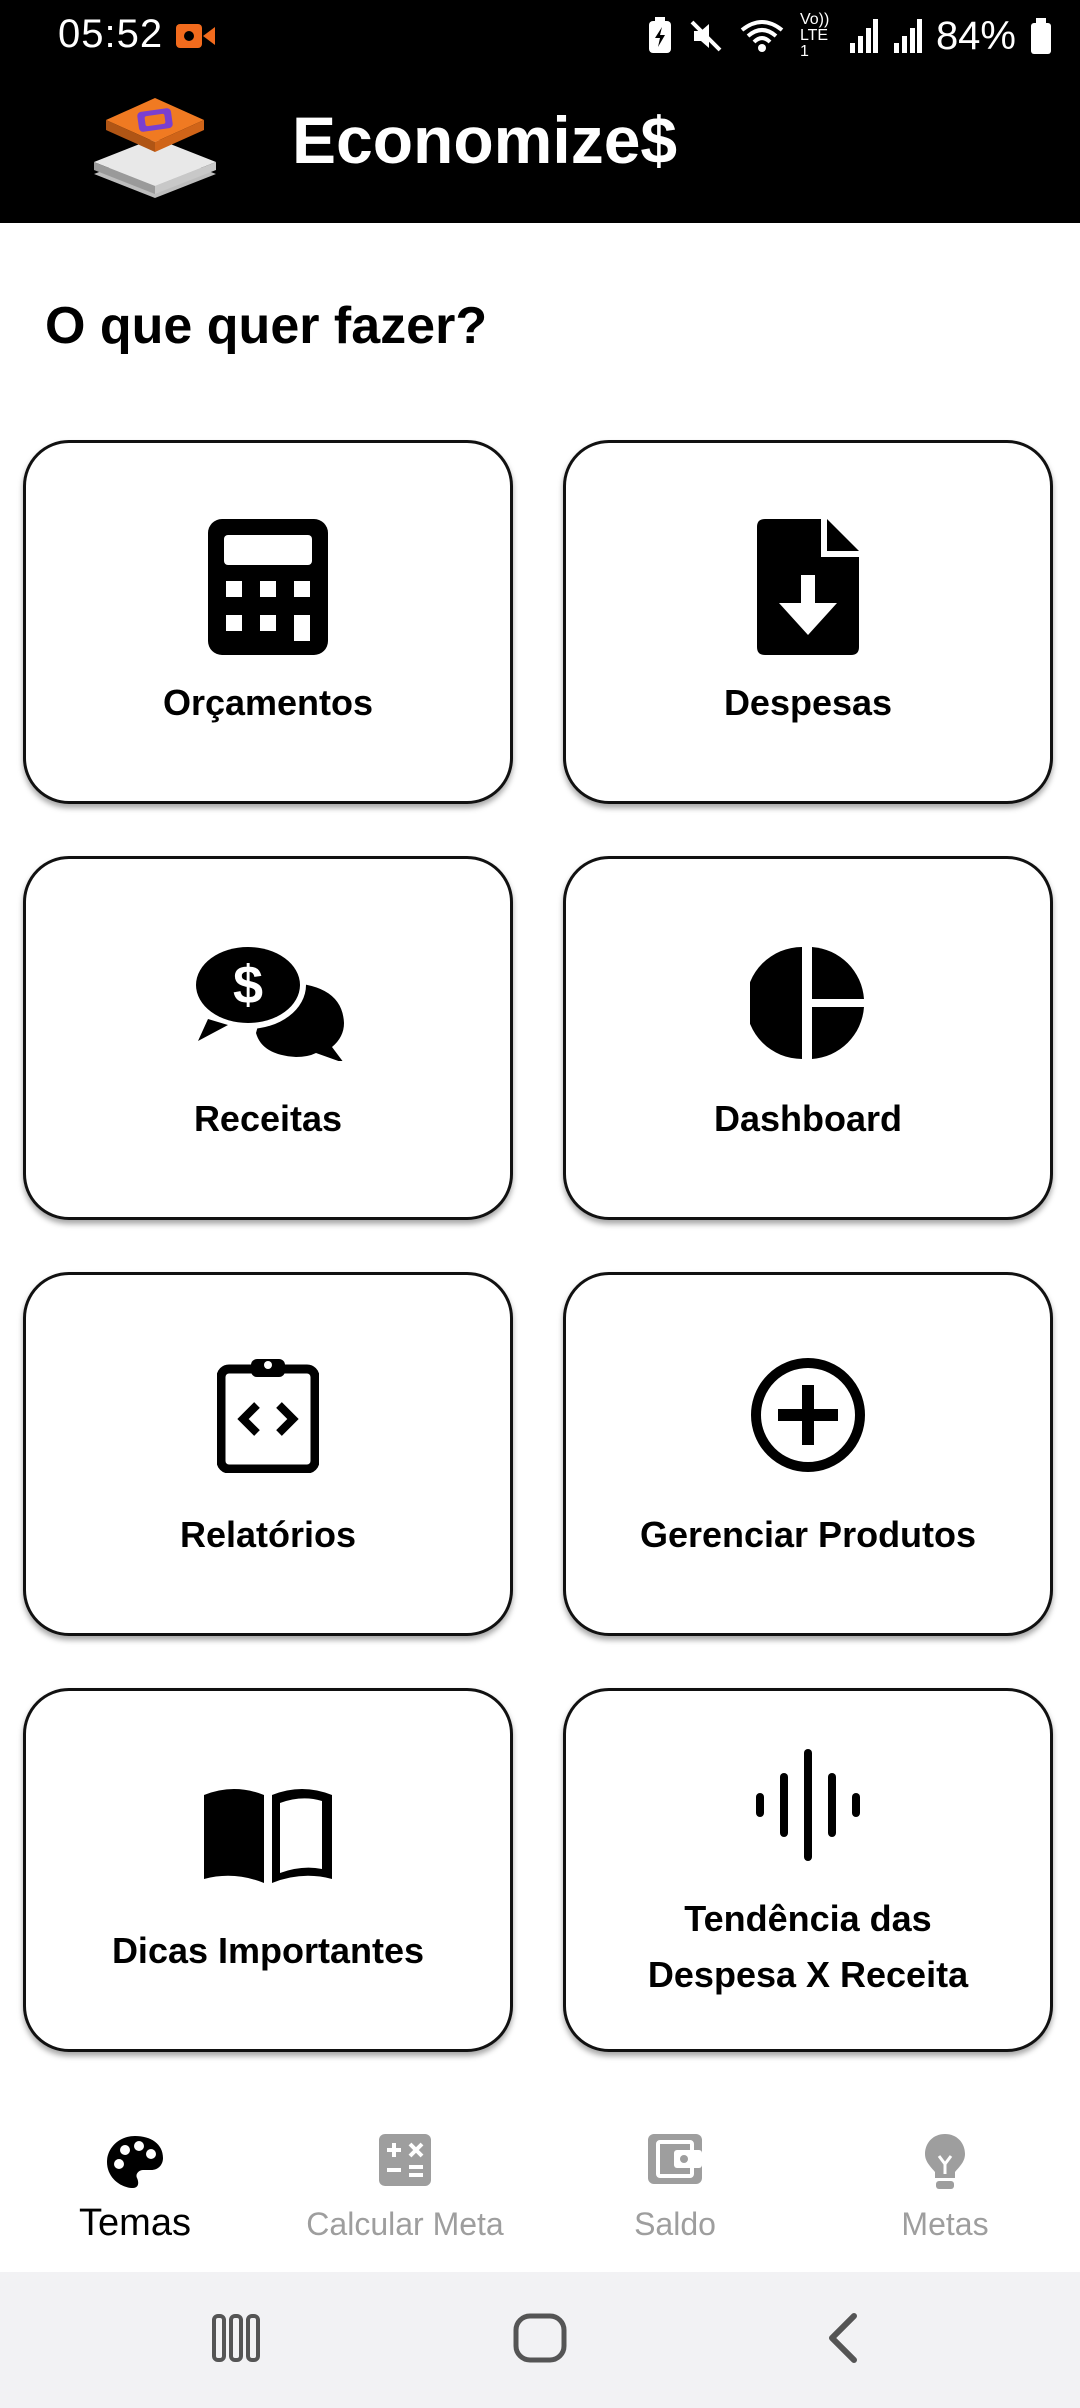 The height and width of the screenshot is (2408, 1080). I want to click on tile-label: Relatórios, so click(268, 1534).